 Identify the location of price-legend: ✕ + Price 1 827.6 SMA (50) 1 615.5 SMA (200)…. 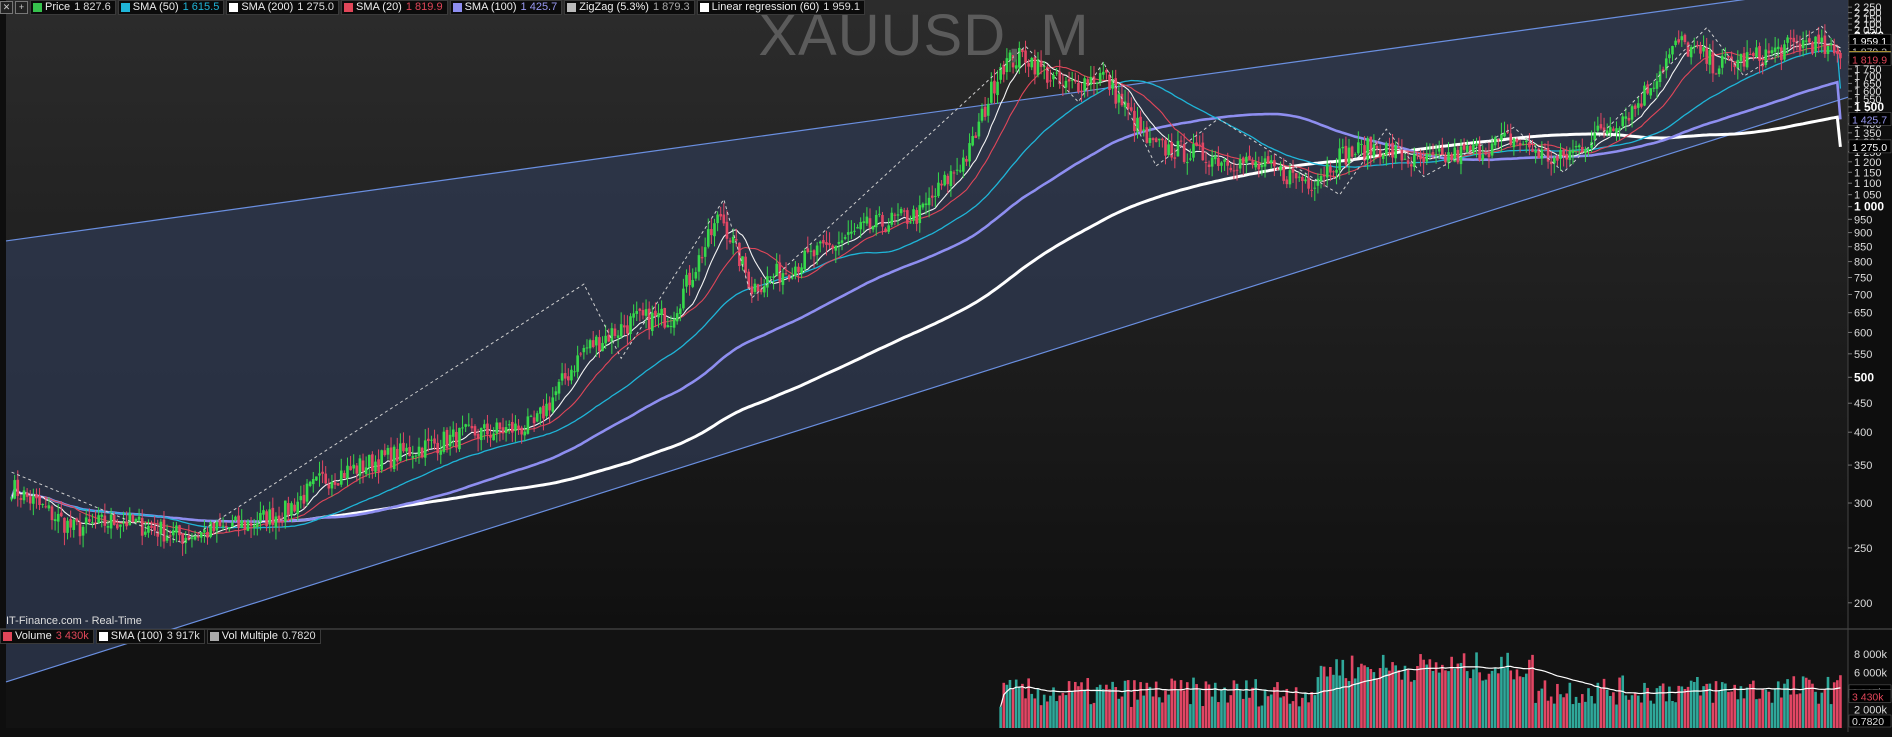
(433, 7).